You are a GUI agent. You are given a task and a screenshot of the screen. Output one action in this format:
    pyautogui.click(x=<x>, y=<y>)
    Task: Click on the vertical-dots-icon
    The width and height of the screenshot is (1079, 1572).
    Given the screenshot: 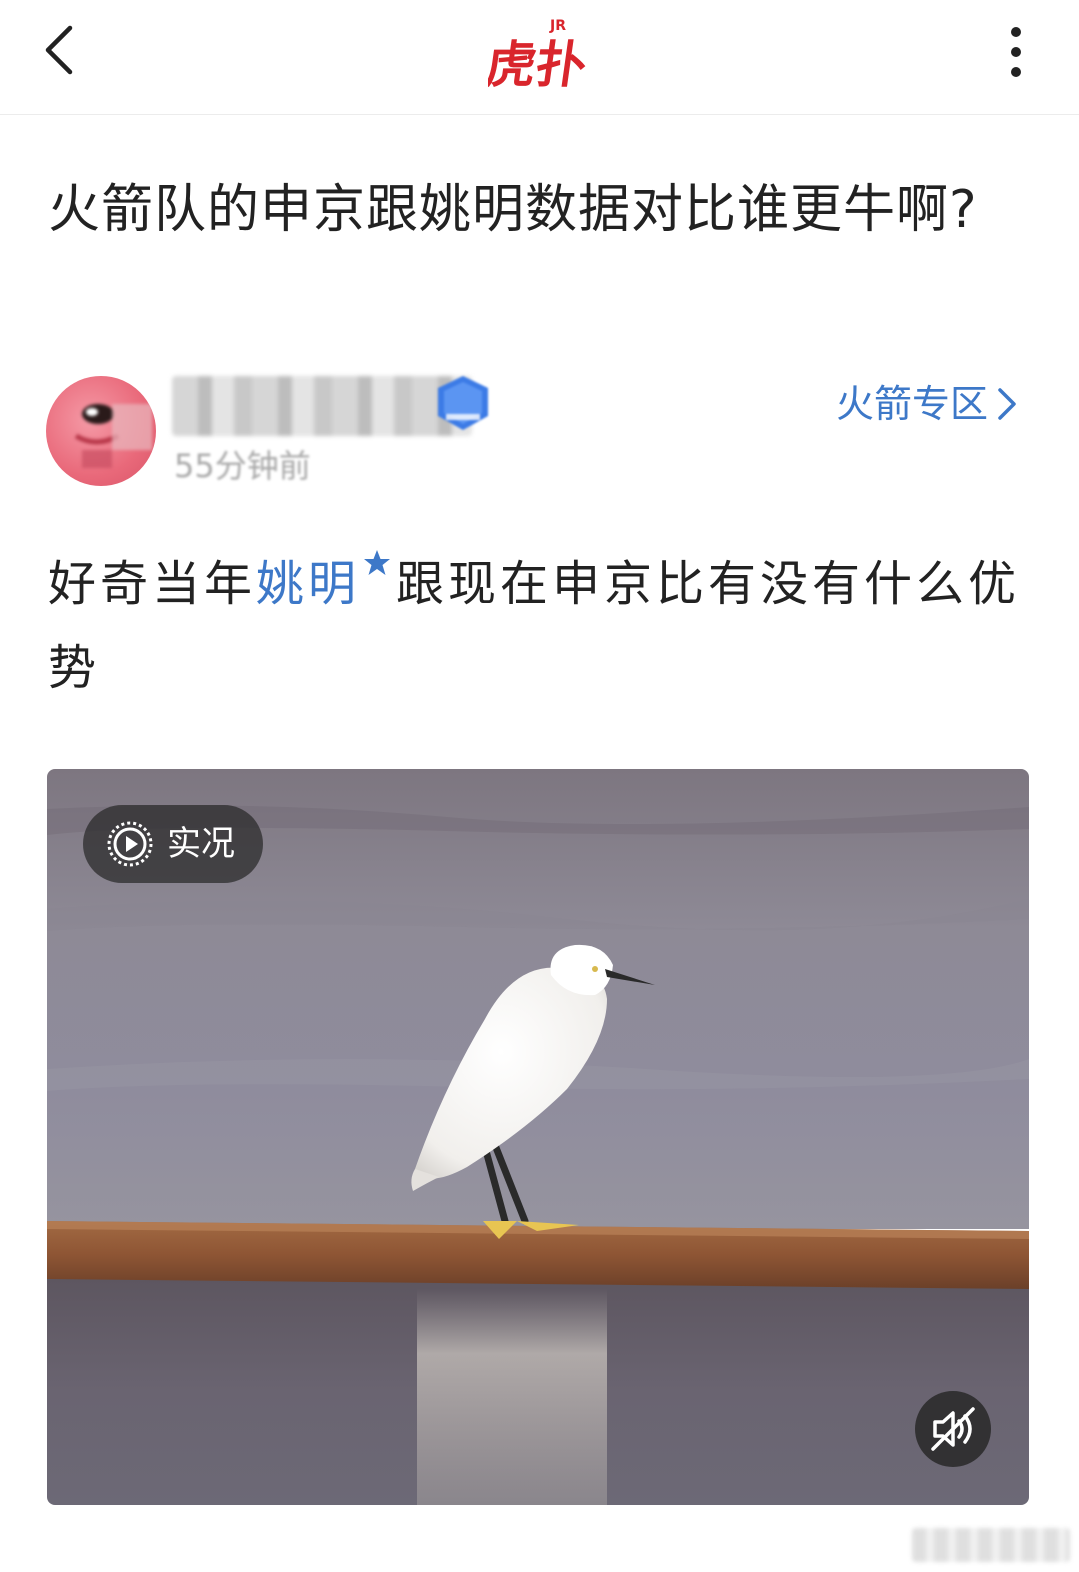 What is the action you would take?
    pyautogui.click(x=1016, y=52)
    